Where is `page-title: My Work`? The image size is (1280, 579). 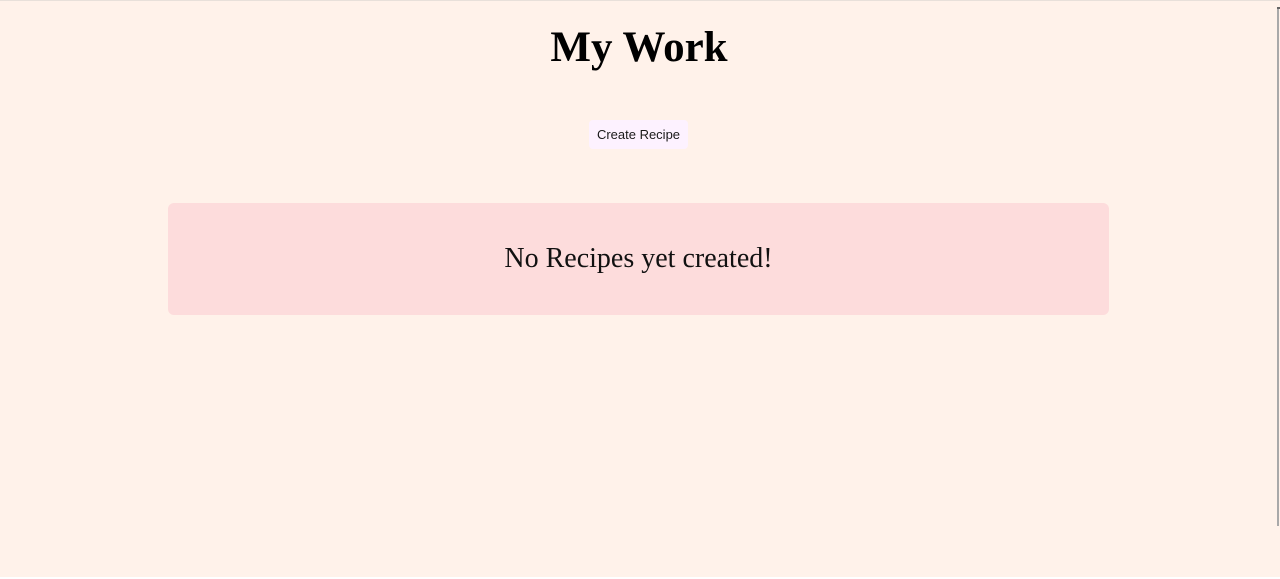
page-title: My Work is located at coordinates (639, 47).